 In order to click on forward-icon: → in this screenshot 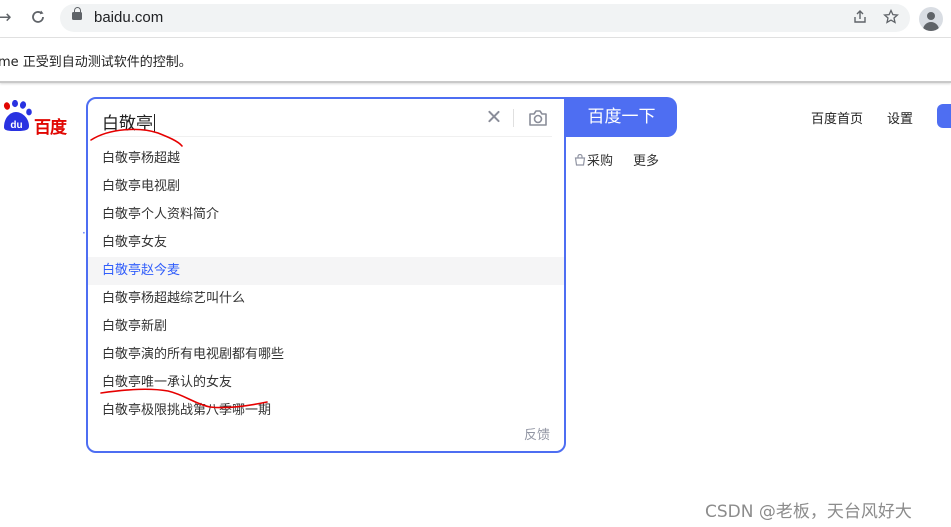, I will do `click(7, 18)`.